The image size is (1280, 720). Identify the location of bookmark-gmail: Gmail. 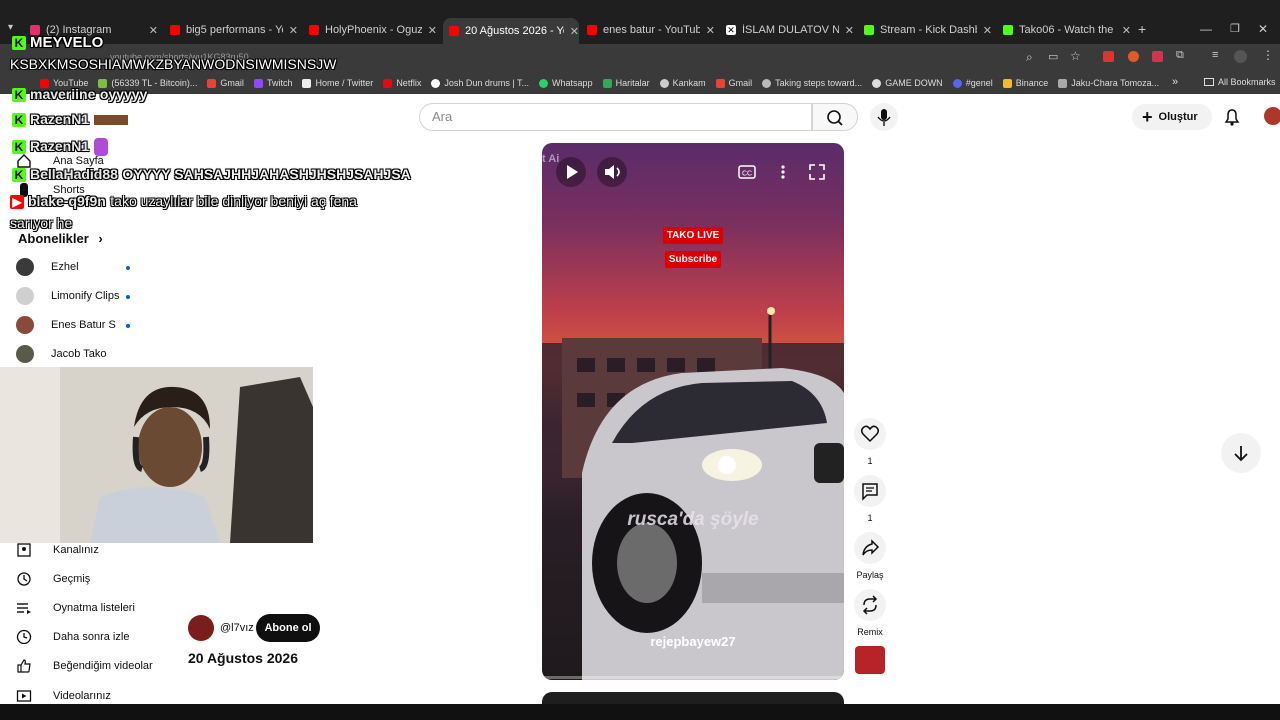
(225, 83).